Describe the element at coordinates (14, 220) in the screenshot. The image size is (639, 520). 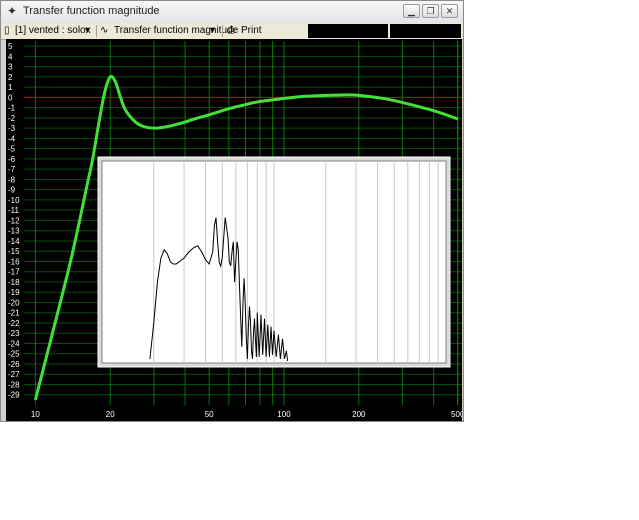
I see `y-tick-label: -12` at that location.